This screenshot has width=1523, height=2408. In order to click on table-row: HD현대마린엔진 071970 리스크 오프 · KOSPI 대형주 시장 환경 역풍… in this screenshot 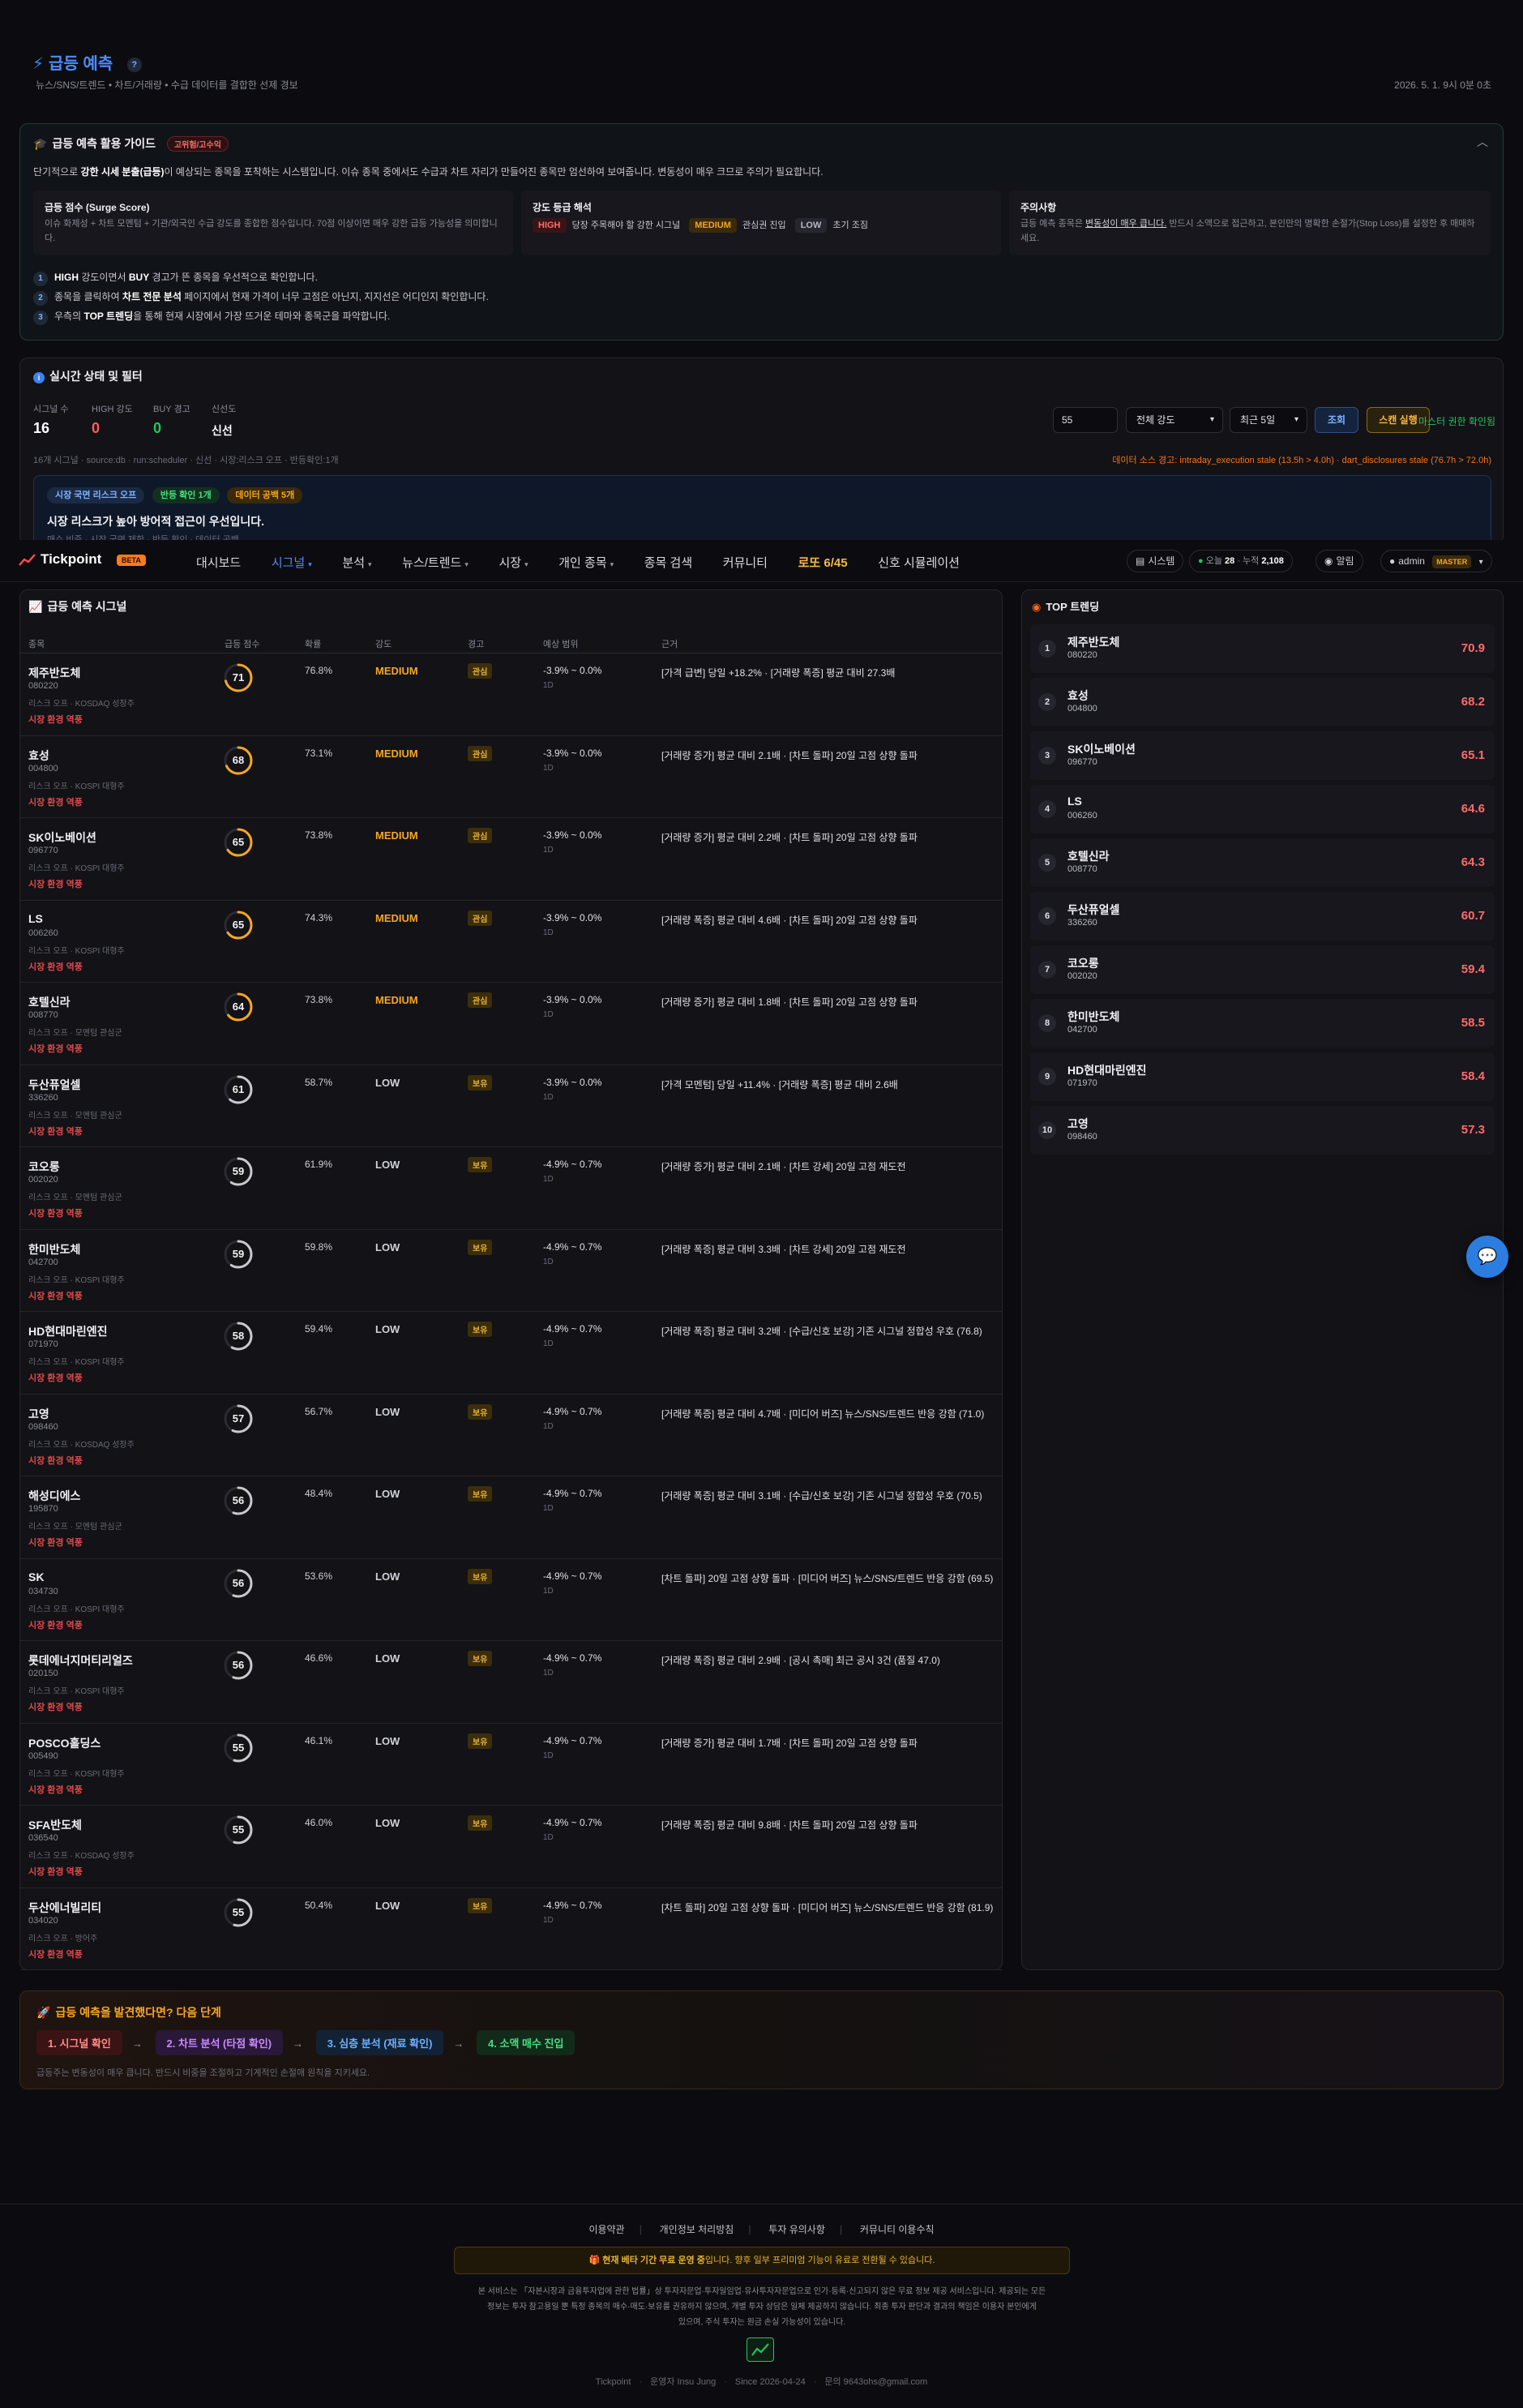, I will do `click(511, 1353)`.